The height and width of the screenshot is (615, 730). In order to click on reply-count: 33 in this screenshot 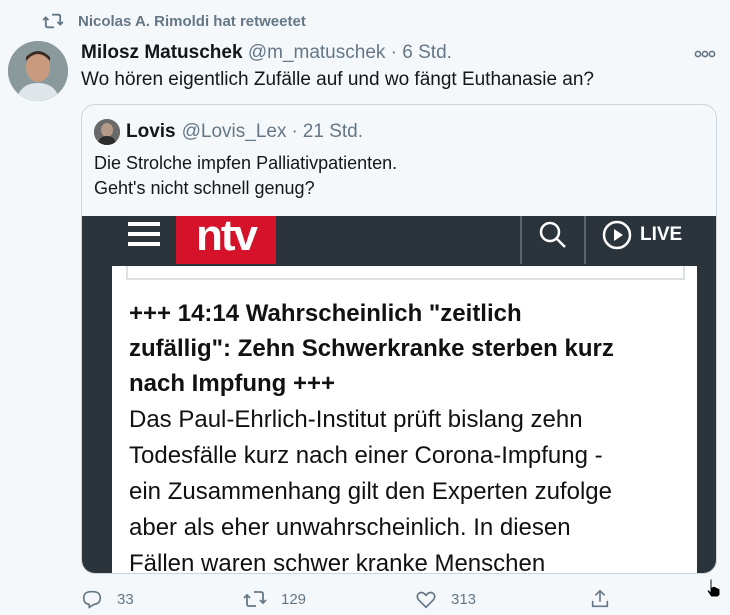, I will do `click(125, 599)`.